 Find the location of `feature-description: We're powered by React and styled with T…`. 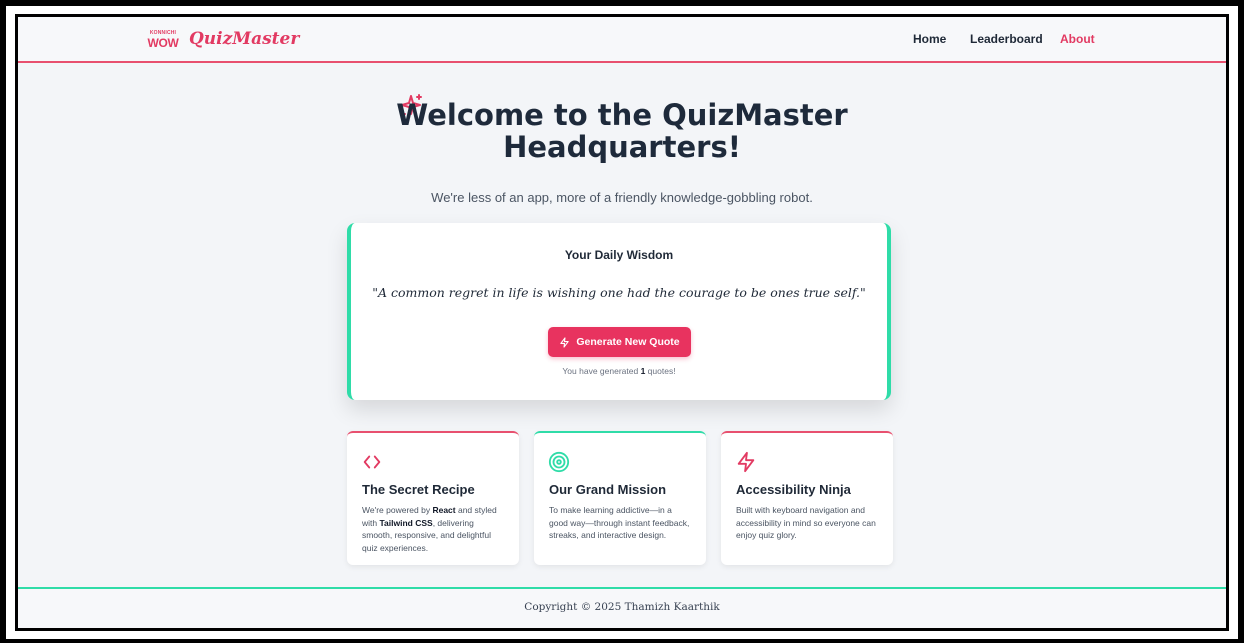

feature-description: We're powered by React and styled with T… is located at coordinates (433, 529).